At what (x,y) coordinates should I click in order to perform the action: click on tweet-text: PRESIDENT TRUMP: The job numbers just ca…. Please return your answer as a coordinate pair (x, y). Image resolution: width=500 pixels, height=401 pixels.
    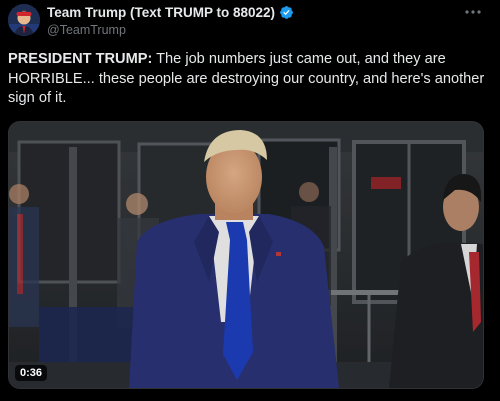
    Looking at the image, I should click on (250, 79).